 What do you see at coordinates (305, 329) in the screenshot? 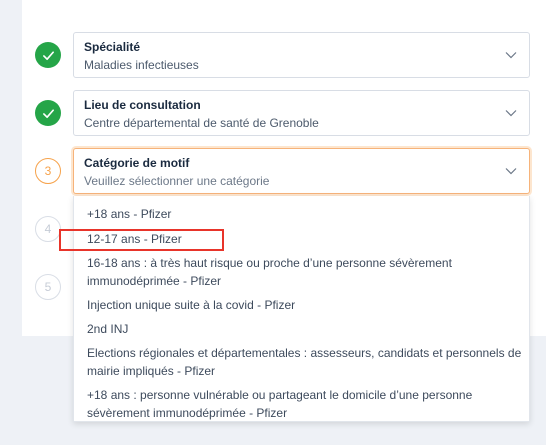
I see `dropdown-option: 2nd INJ` at bounding box center [305, 329].